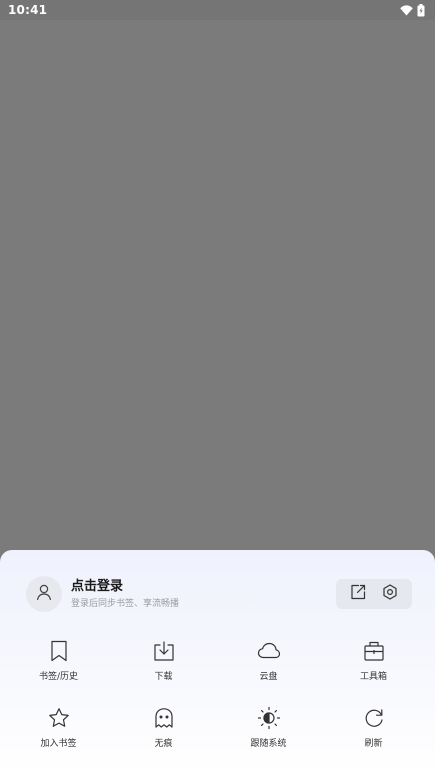 This screenshot has height=775, width=435. I want to click on status-time: 10:41, so click(28, 10).